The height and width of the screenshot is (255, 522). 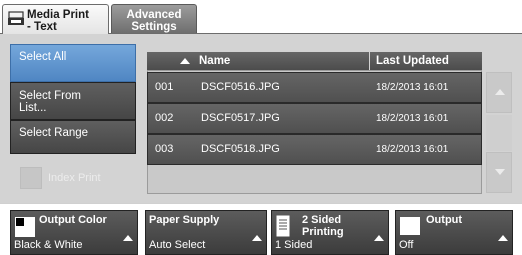 I want to click on scroll-track, so click(x=499, y=133).